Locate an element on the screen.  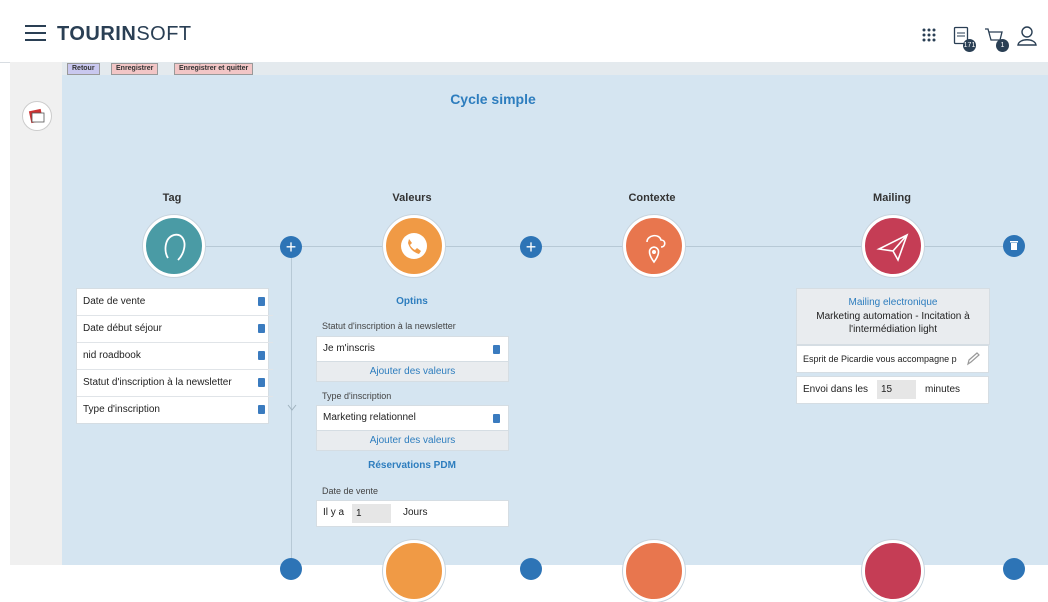
top-bar: TOURINSOFT 171 1 is located at coordinates (524, 31).